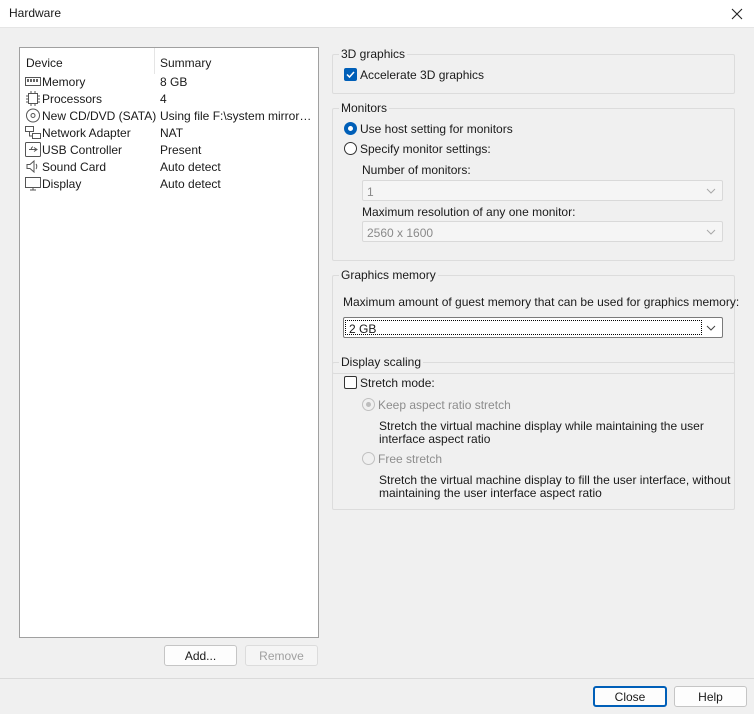 The height and width of the screenshot is (714, 754). I want to click on group-legend: Graphics memory, so click(388, 275).